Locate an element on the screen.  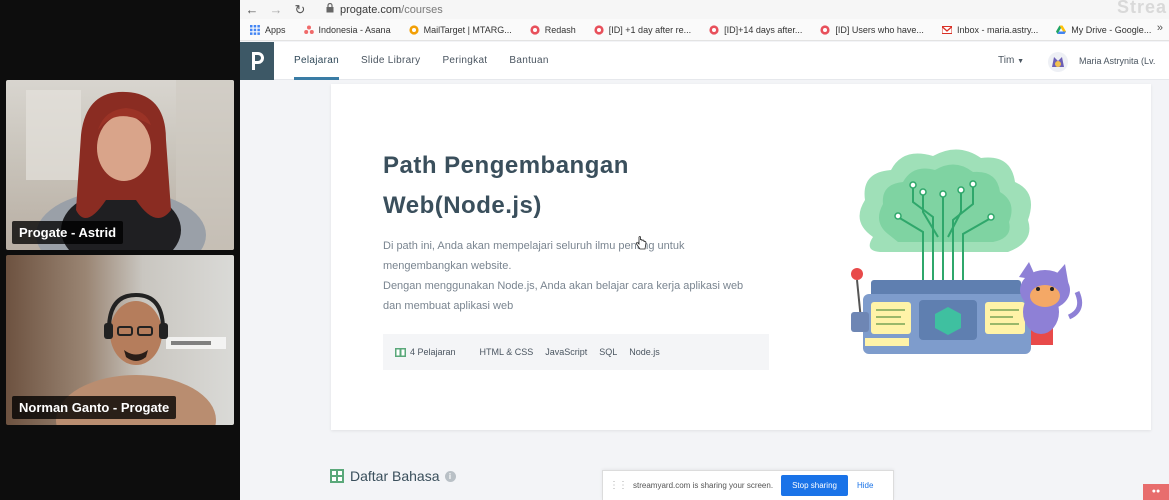
language-tag: Node.js is located at coordinates (644, 352).